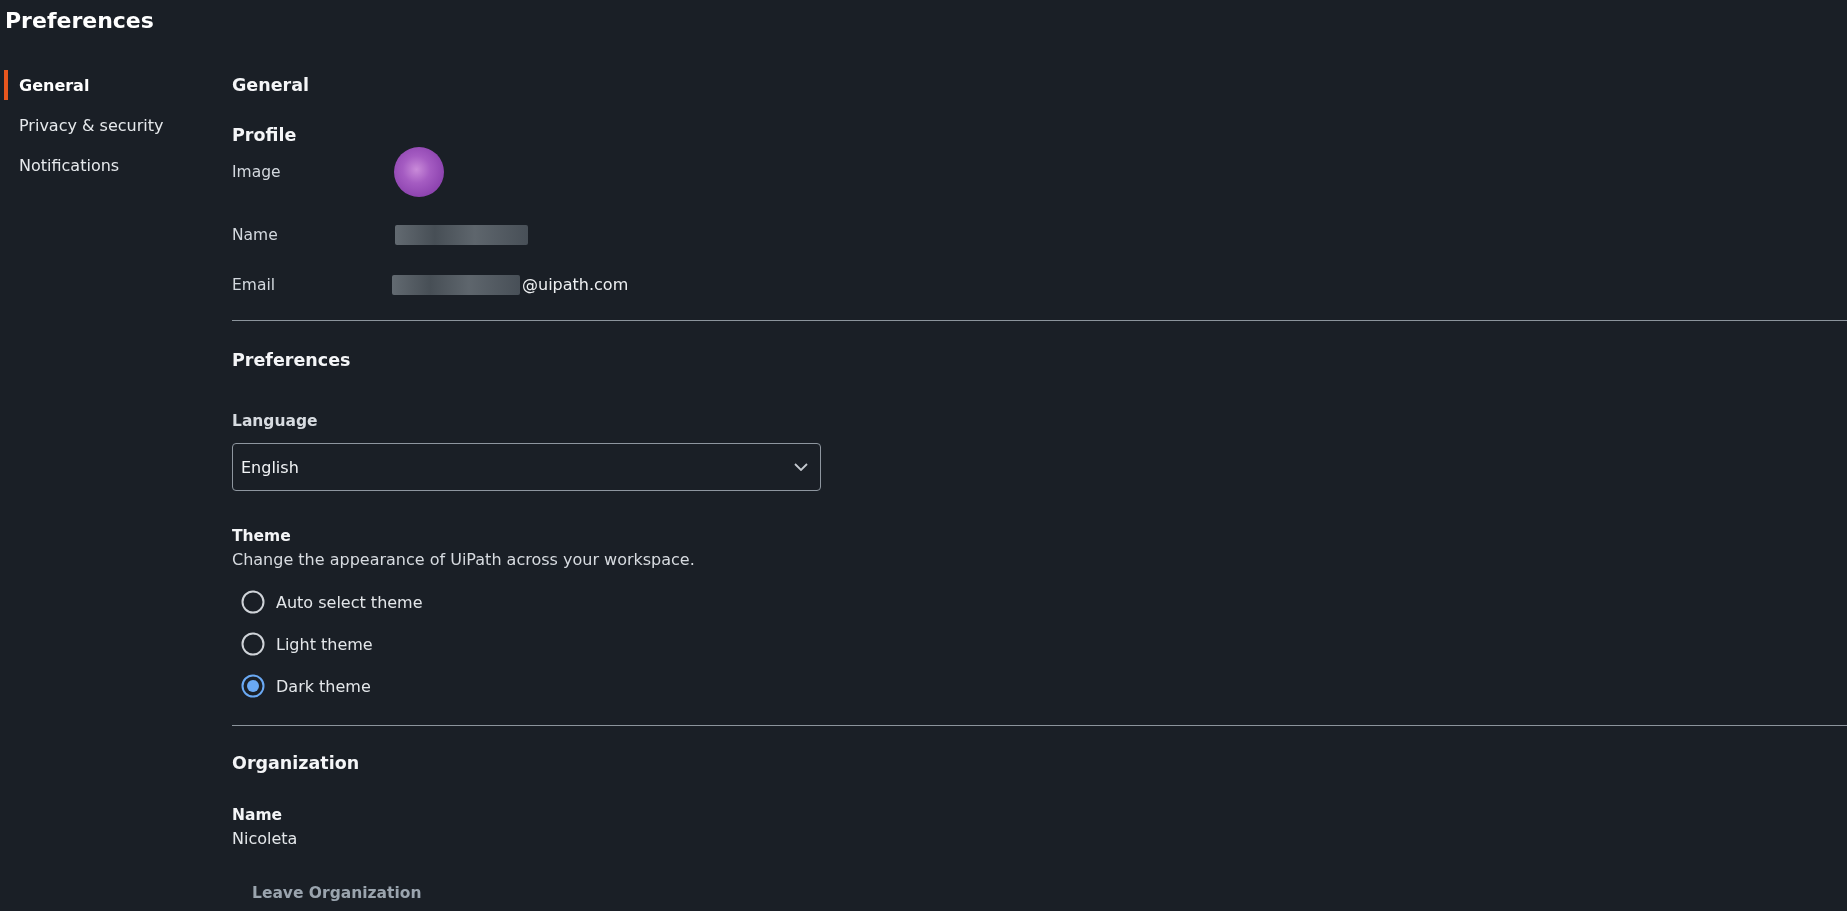  Describe the element at coordinates (275, 421) in the screenshot. I see `field-label: Language` at that location.